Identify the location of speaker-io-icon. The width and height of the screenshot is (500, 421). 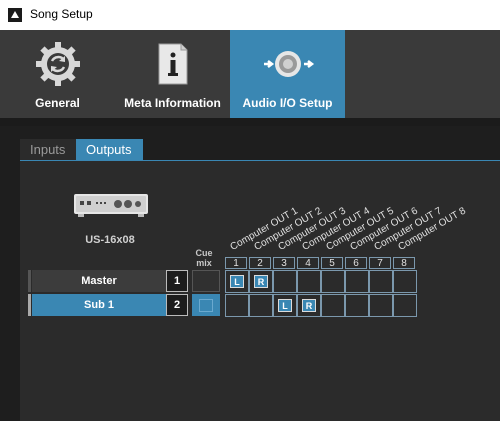
(288, 64).